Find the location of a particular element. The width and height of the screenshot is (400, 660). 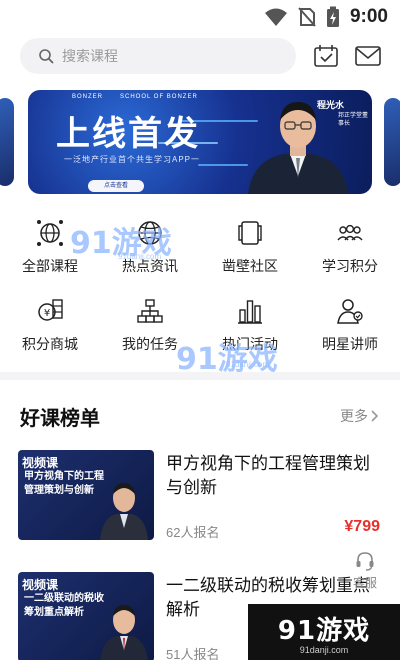

search-input: 搜索课程 is located at coordinates (158, 56).